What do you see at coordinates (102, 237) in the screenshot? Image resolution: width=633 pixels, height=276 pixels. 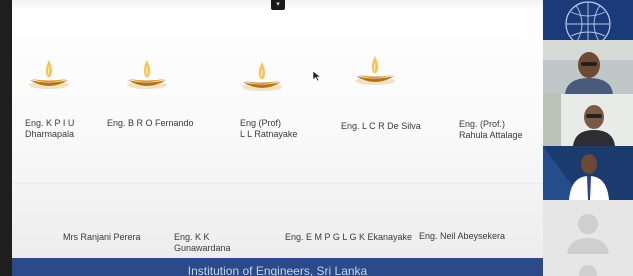 I see `honoree-name: Mrs Ranjani Perera` at bounding box center [102, 237].